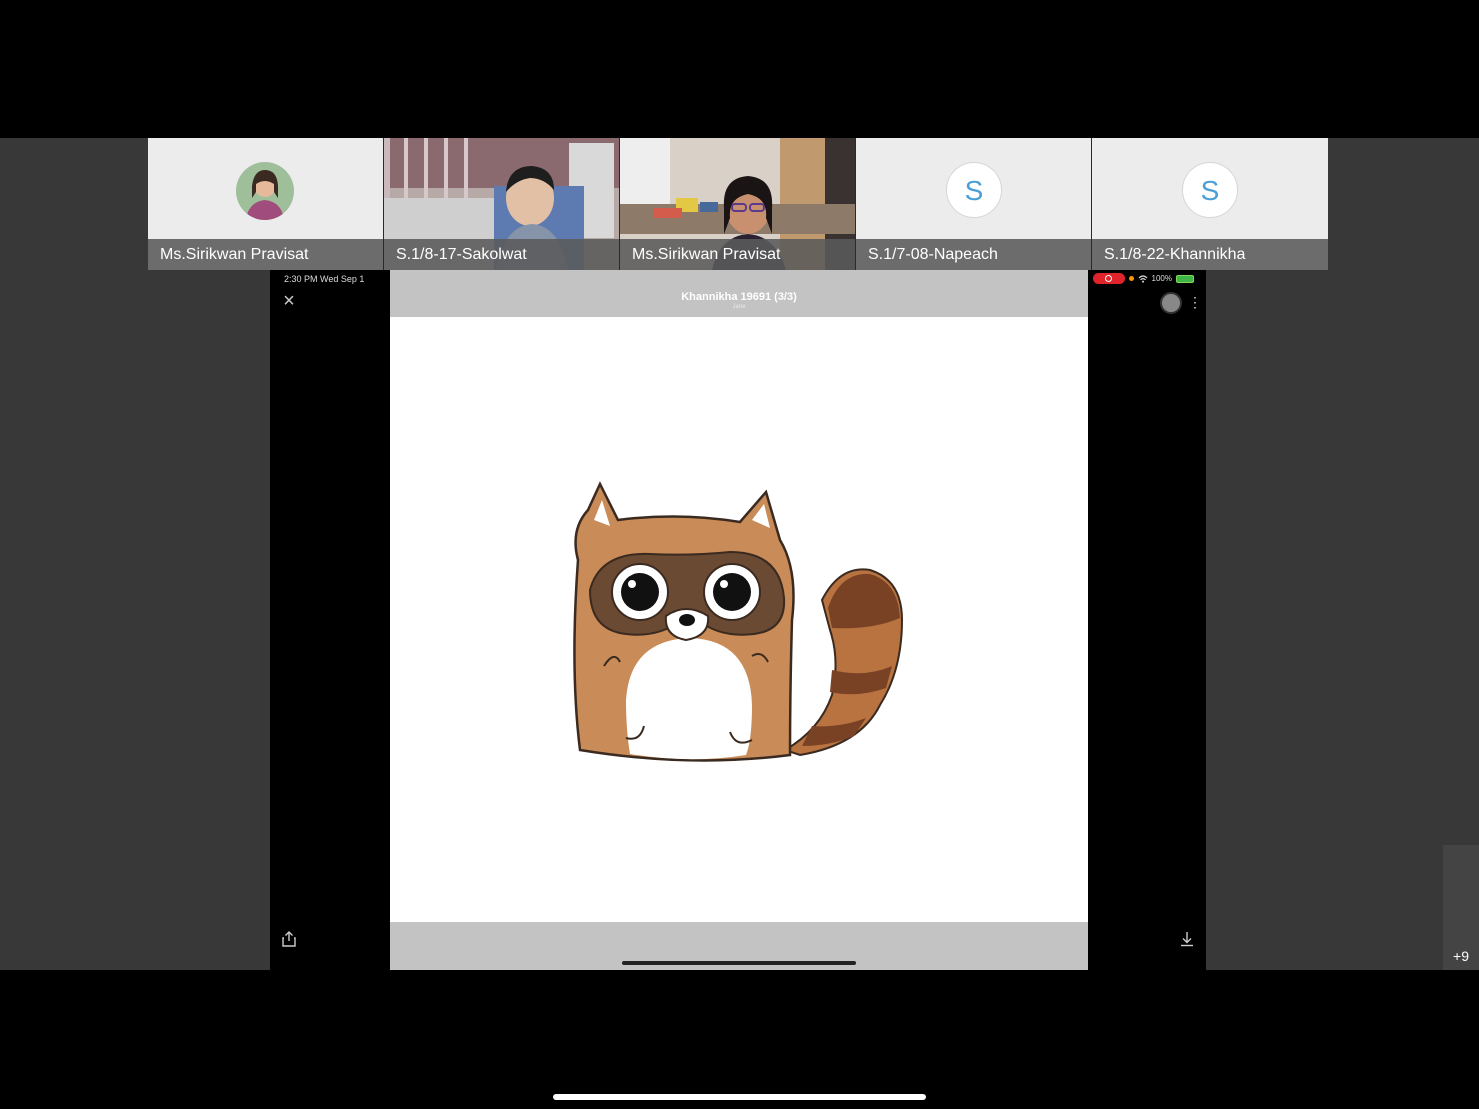  What do you see at coordinates (1461, 907) in the screenshot?
I see `more-participants-button: +9` at bounding box center [1461, 907].